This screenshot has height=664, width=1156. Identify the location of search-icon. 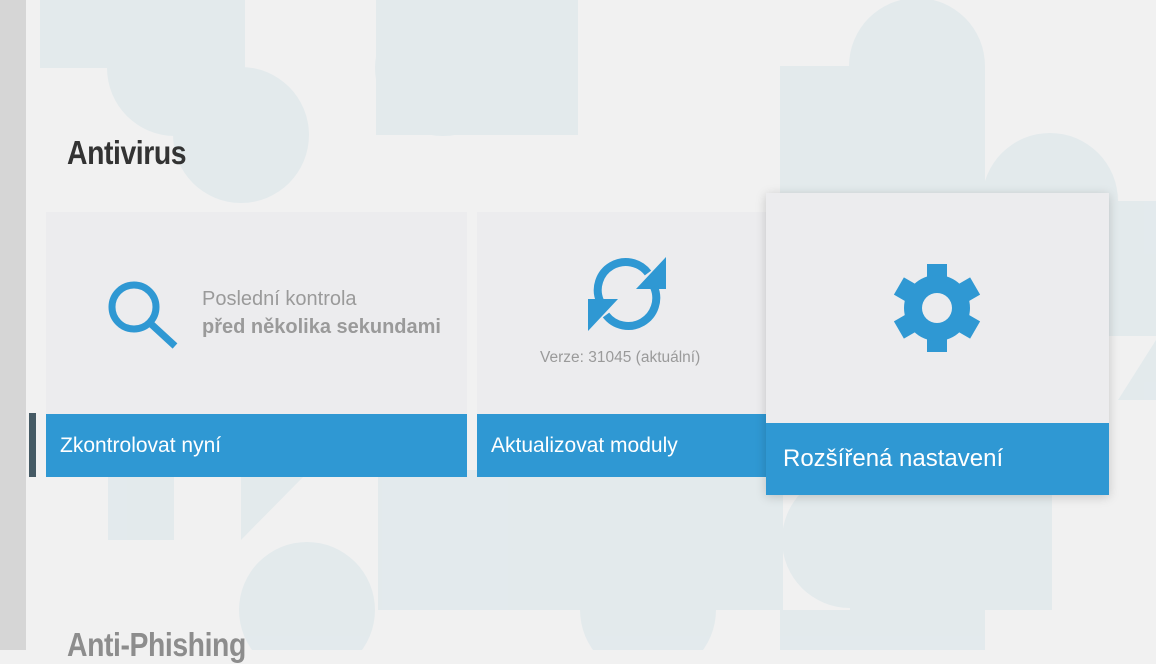
(142, 314).